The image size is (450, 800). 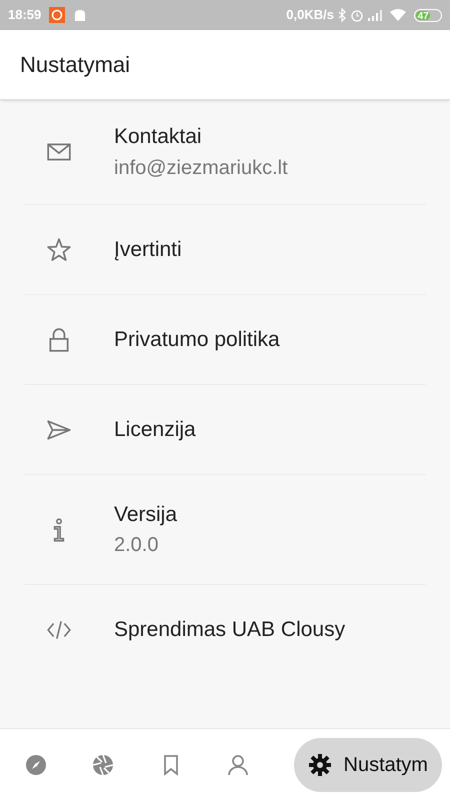 I want to click on item-title: Kontaktai, so click(x=158, y=137).